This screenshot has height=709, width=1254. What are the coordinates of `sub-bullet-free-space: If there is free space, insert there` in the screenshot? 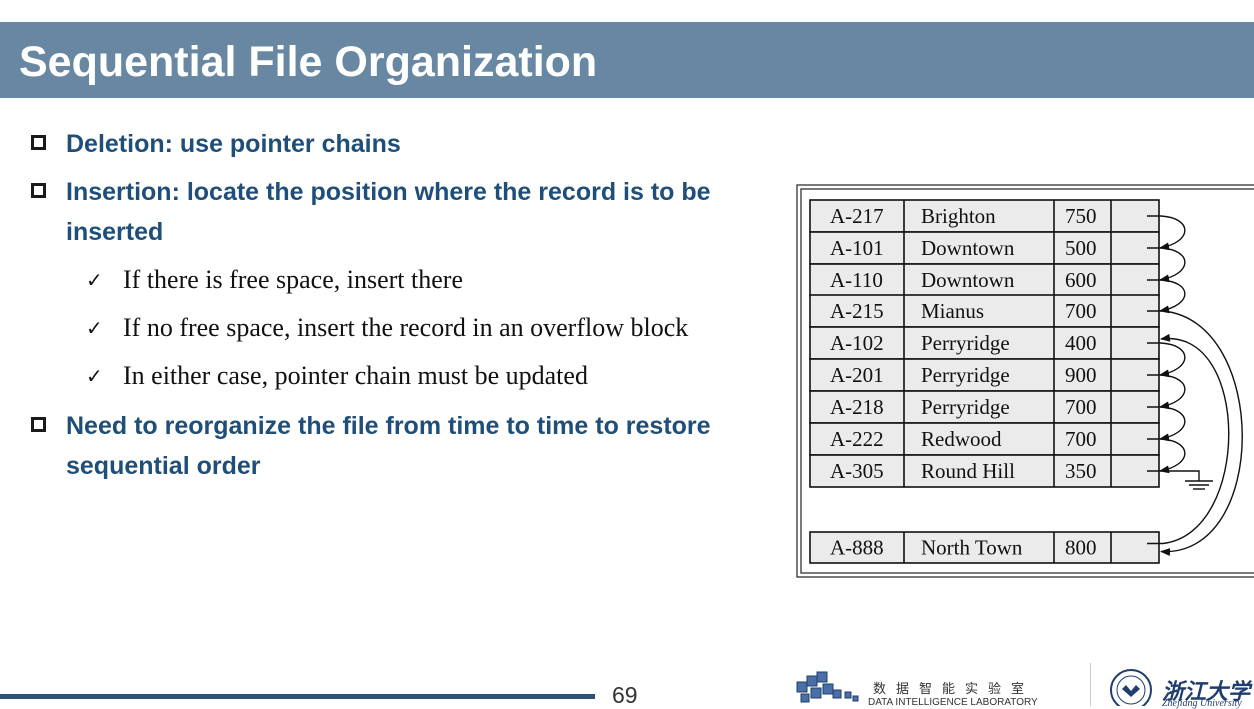 It's located at (293, 279).